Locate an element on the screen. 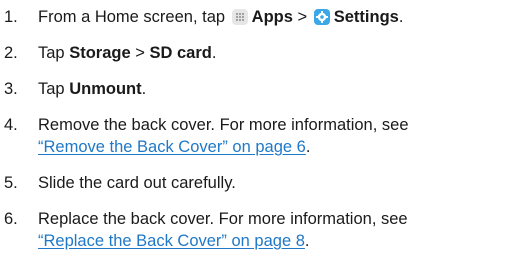 This screenshot has width=510, height=258. storage-label: Storage is located at coordinates (100, 53).